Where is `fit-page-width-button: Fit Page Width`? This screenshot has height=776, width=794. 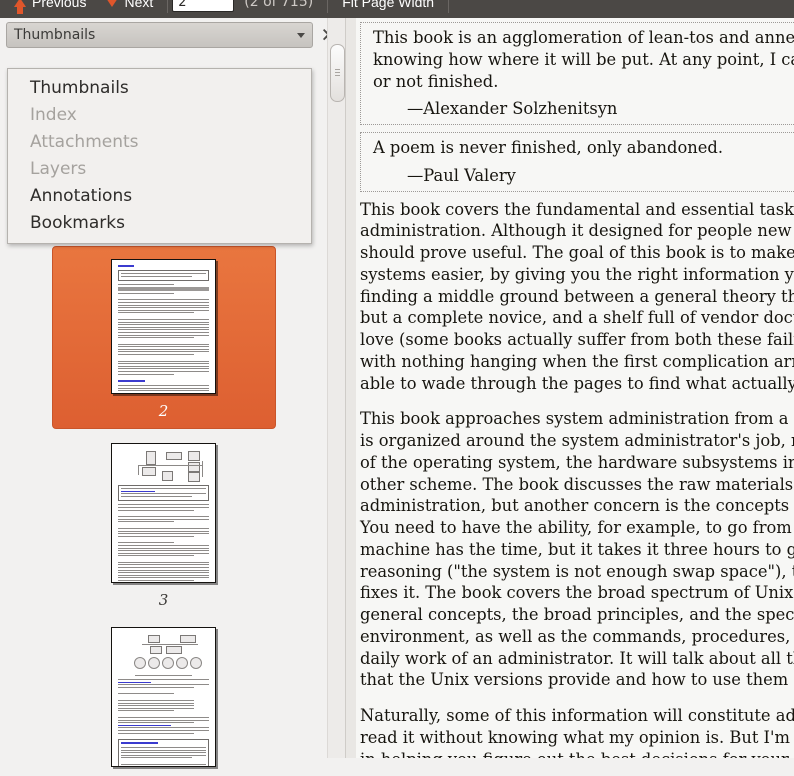
fit-page-width-button: Fit Page Width is located at coordinates (388, 8).